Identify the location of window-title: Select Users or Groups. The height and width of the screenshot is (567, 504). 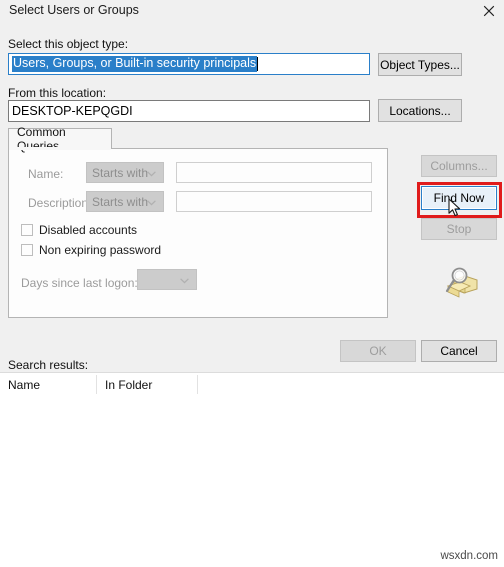
(74, 10).